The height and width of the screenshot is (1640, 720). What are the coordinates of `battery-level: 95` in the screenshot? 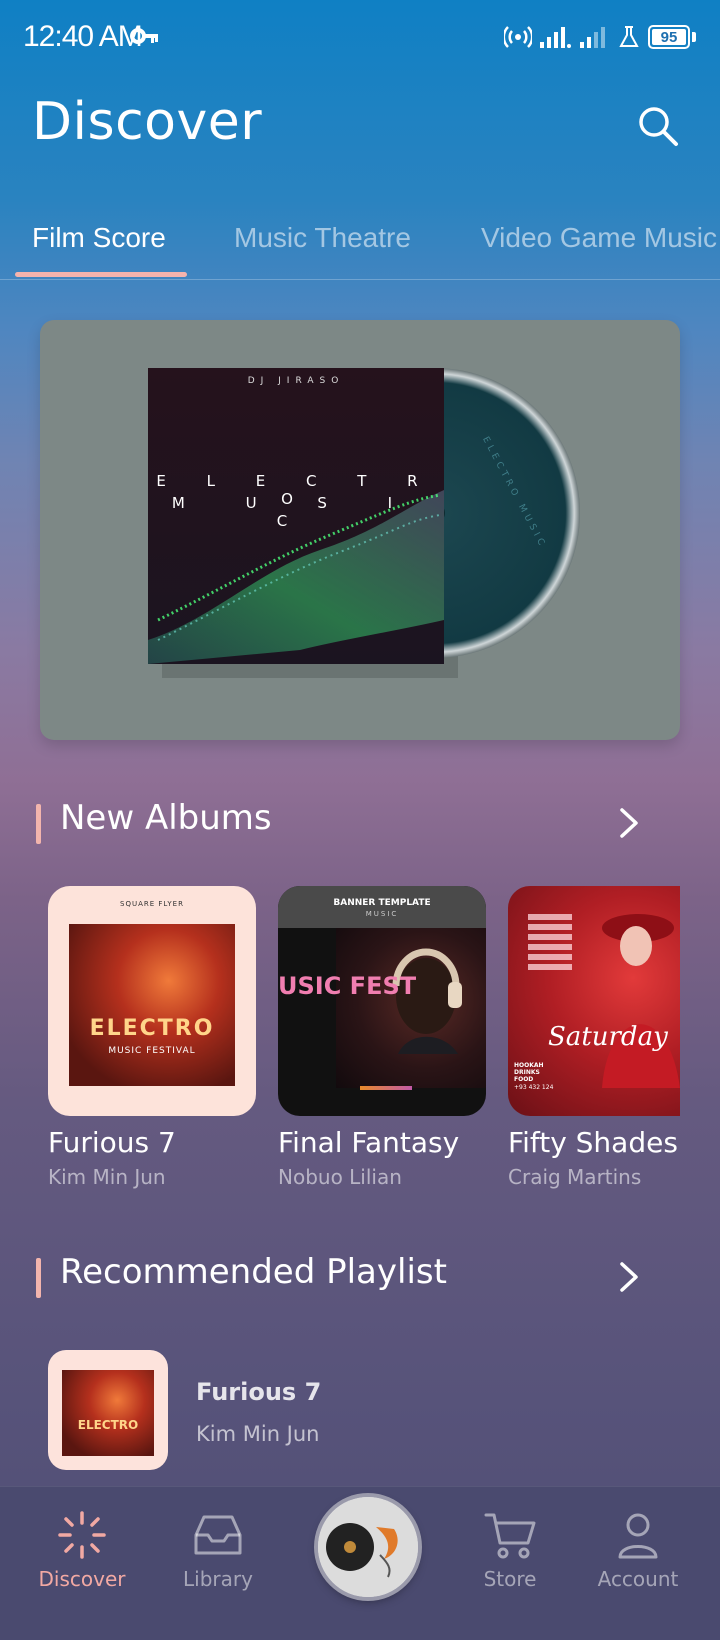 It's located at (669, 37).